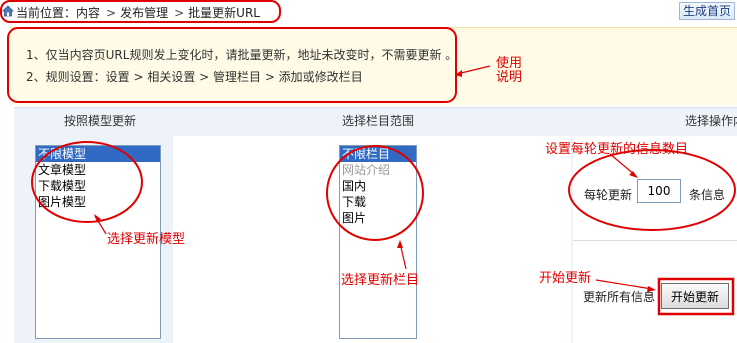 The width and height of the screenshot is (737, 343). What do you see at coordinates (88, 13) in the screenshot?
I see `breadcrumb-item-content: 内容` at bounding box center [88, 13].